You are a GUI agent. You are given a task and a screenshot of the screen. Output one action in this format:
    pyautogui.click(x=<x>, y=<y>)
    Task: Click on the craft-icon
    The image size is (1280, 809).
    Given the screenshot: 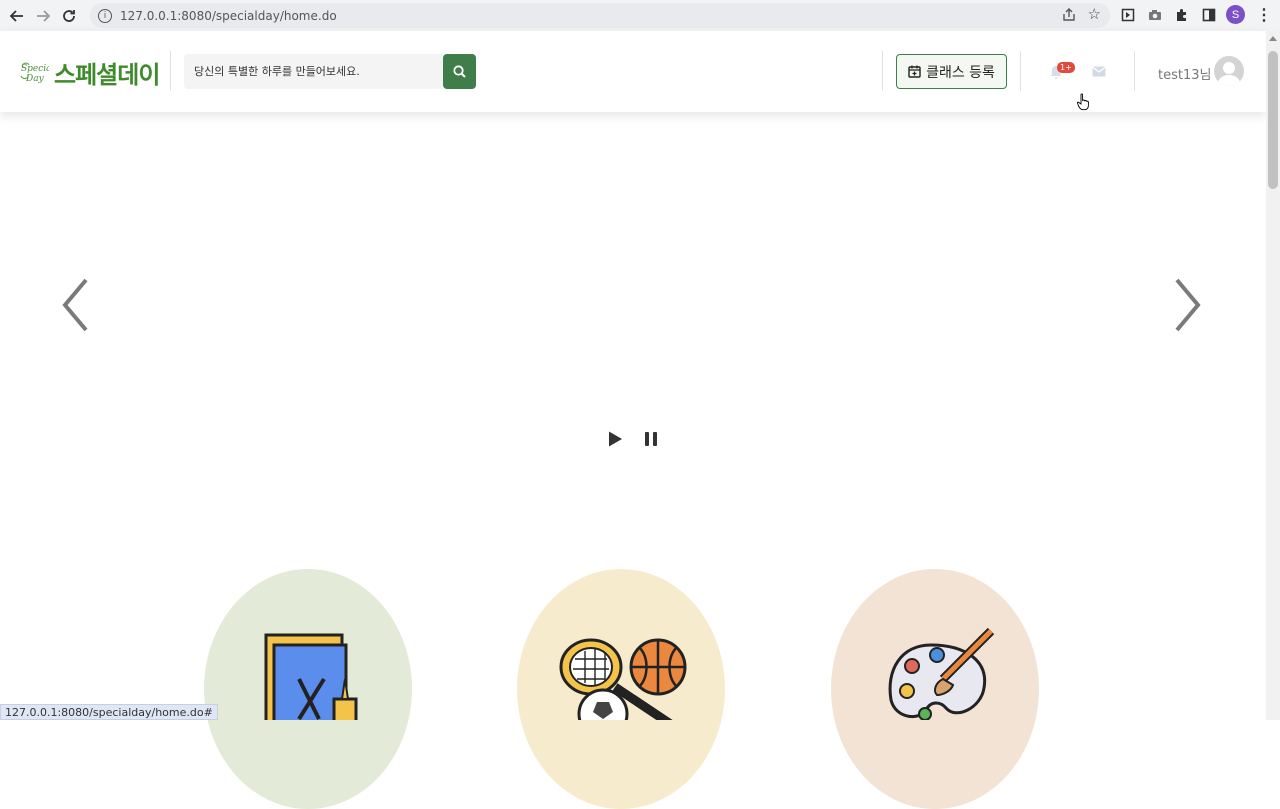 What is the action you would take?
    pyautogui.click(x=311, y=676)
    